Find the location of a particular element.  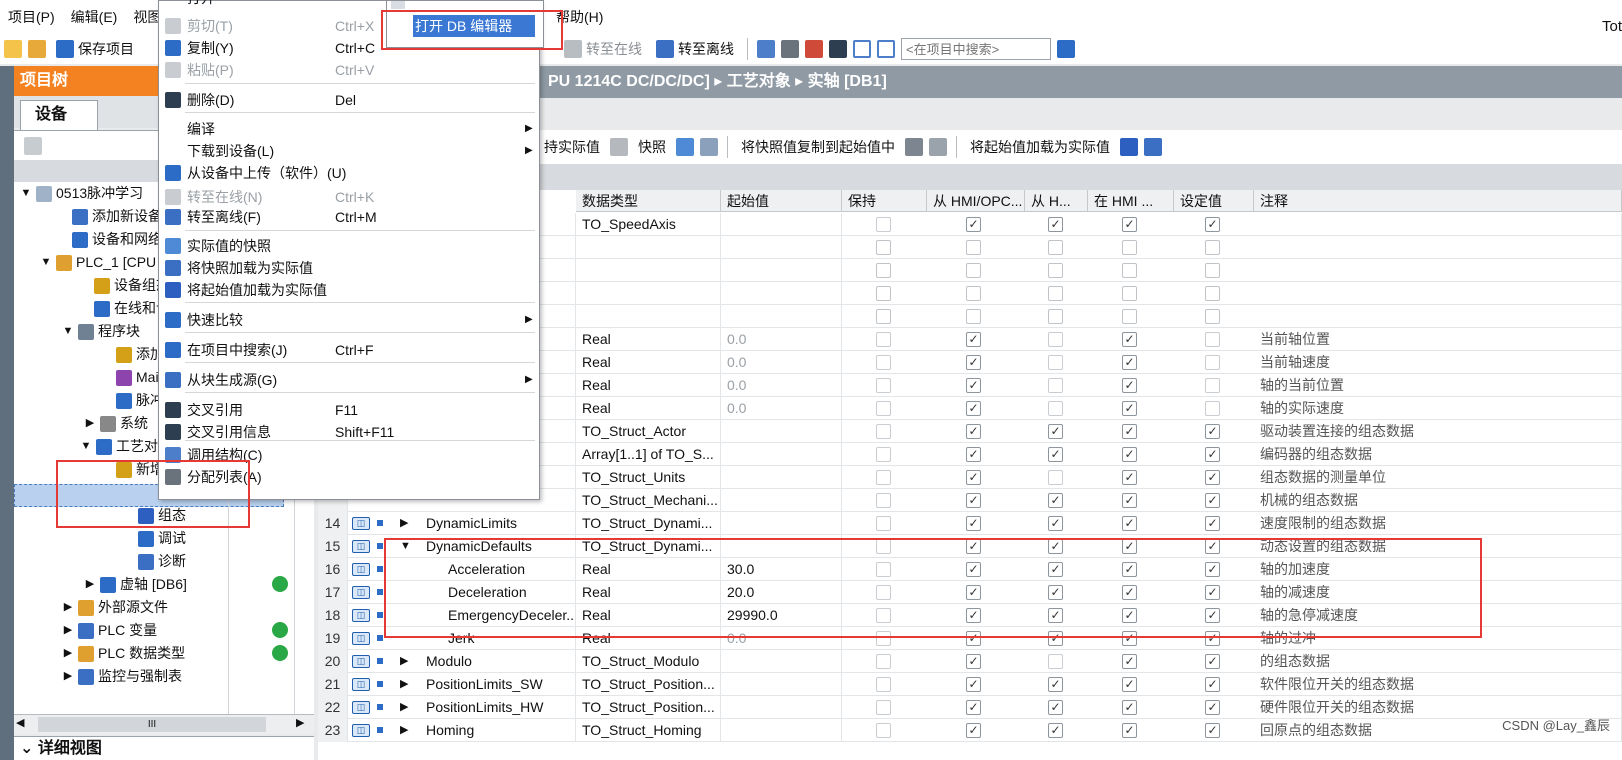

column-header: 数据类型 is located at coordinates (648, 201).